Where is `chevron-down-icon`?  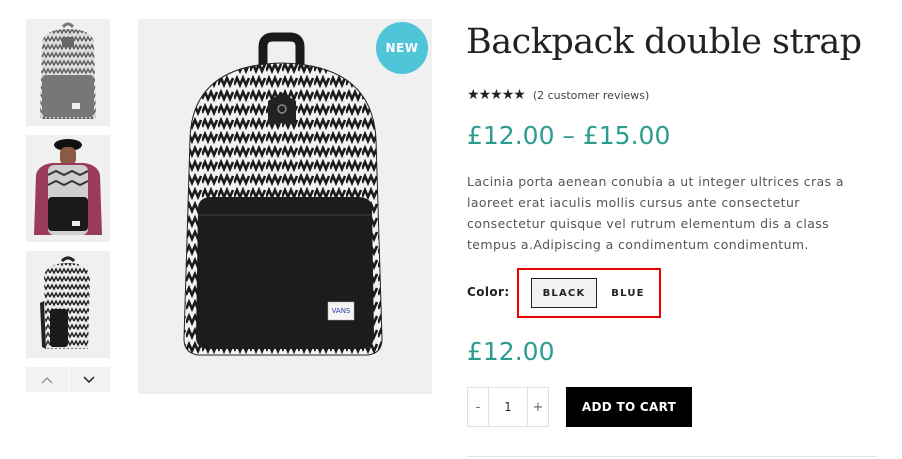 chevron-down-icon is located at coordinates (89, 379).